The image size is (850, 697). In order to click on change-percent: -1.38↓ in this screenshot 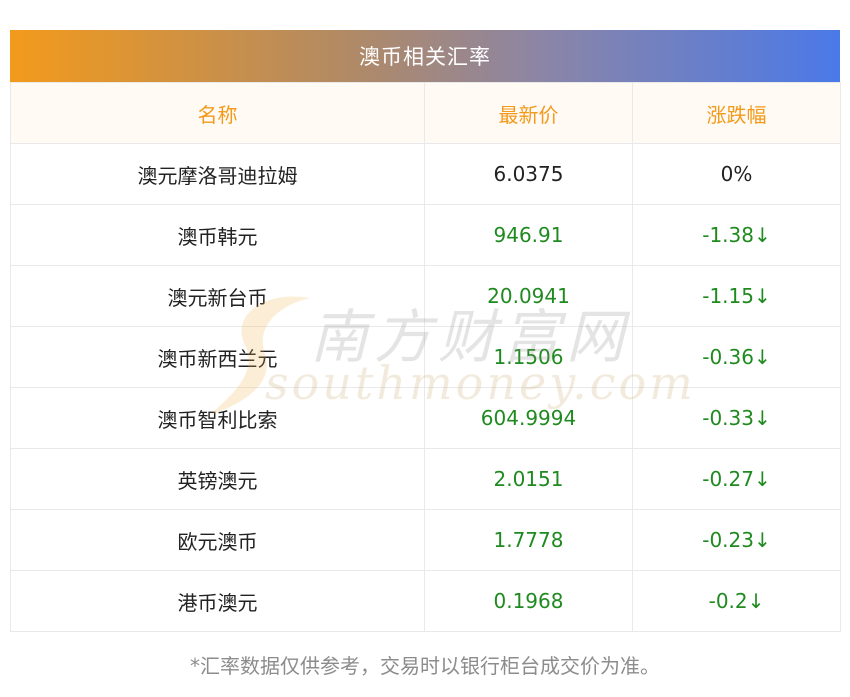, I will do `click(736, 235)`.